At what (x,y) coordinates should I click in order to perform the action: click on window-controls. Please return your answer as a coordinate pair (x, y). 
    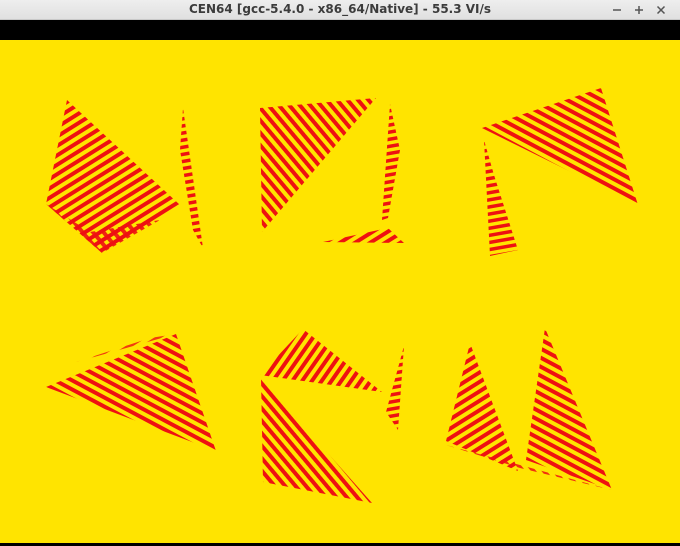
    Looking at the image, I should click on (639, 10).